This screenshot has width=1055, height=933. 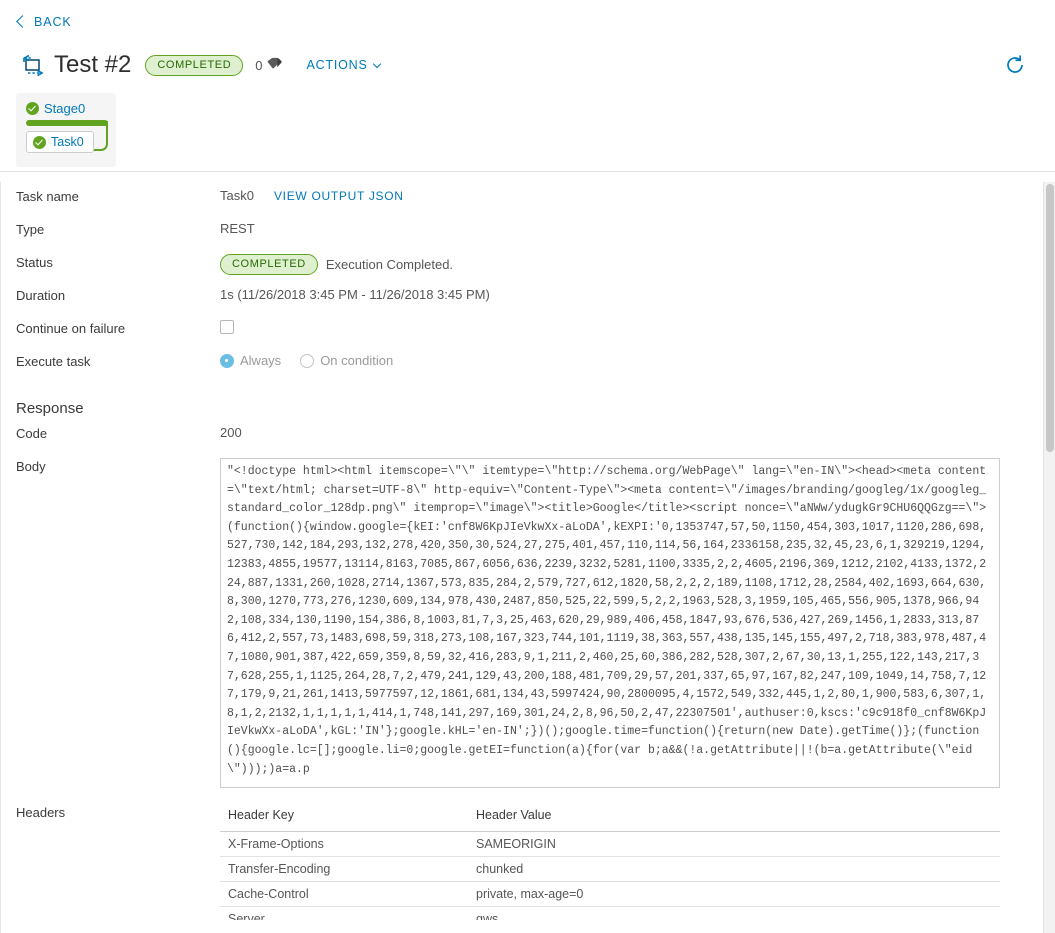 I want to click on value-execute-task: Always On condition, so click(x=306, y=360).